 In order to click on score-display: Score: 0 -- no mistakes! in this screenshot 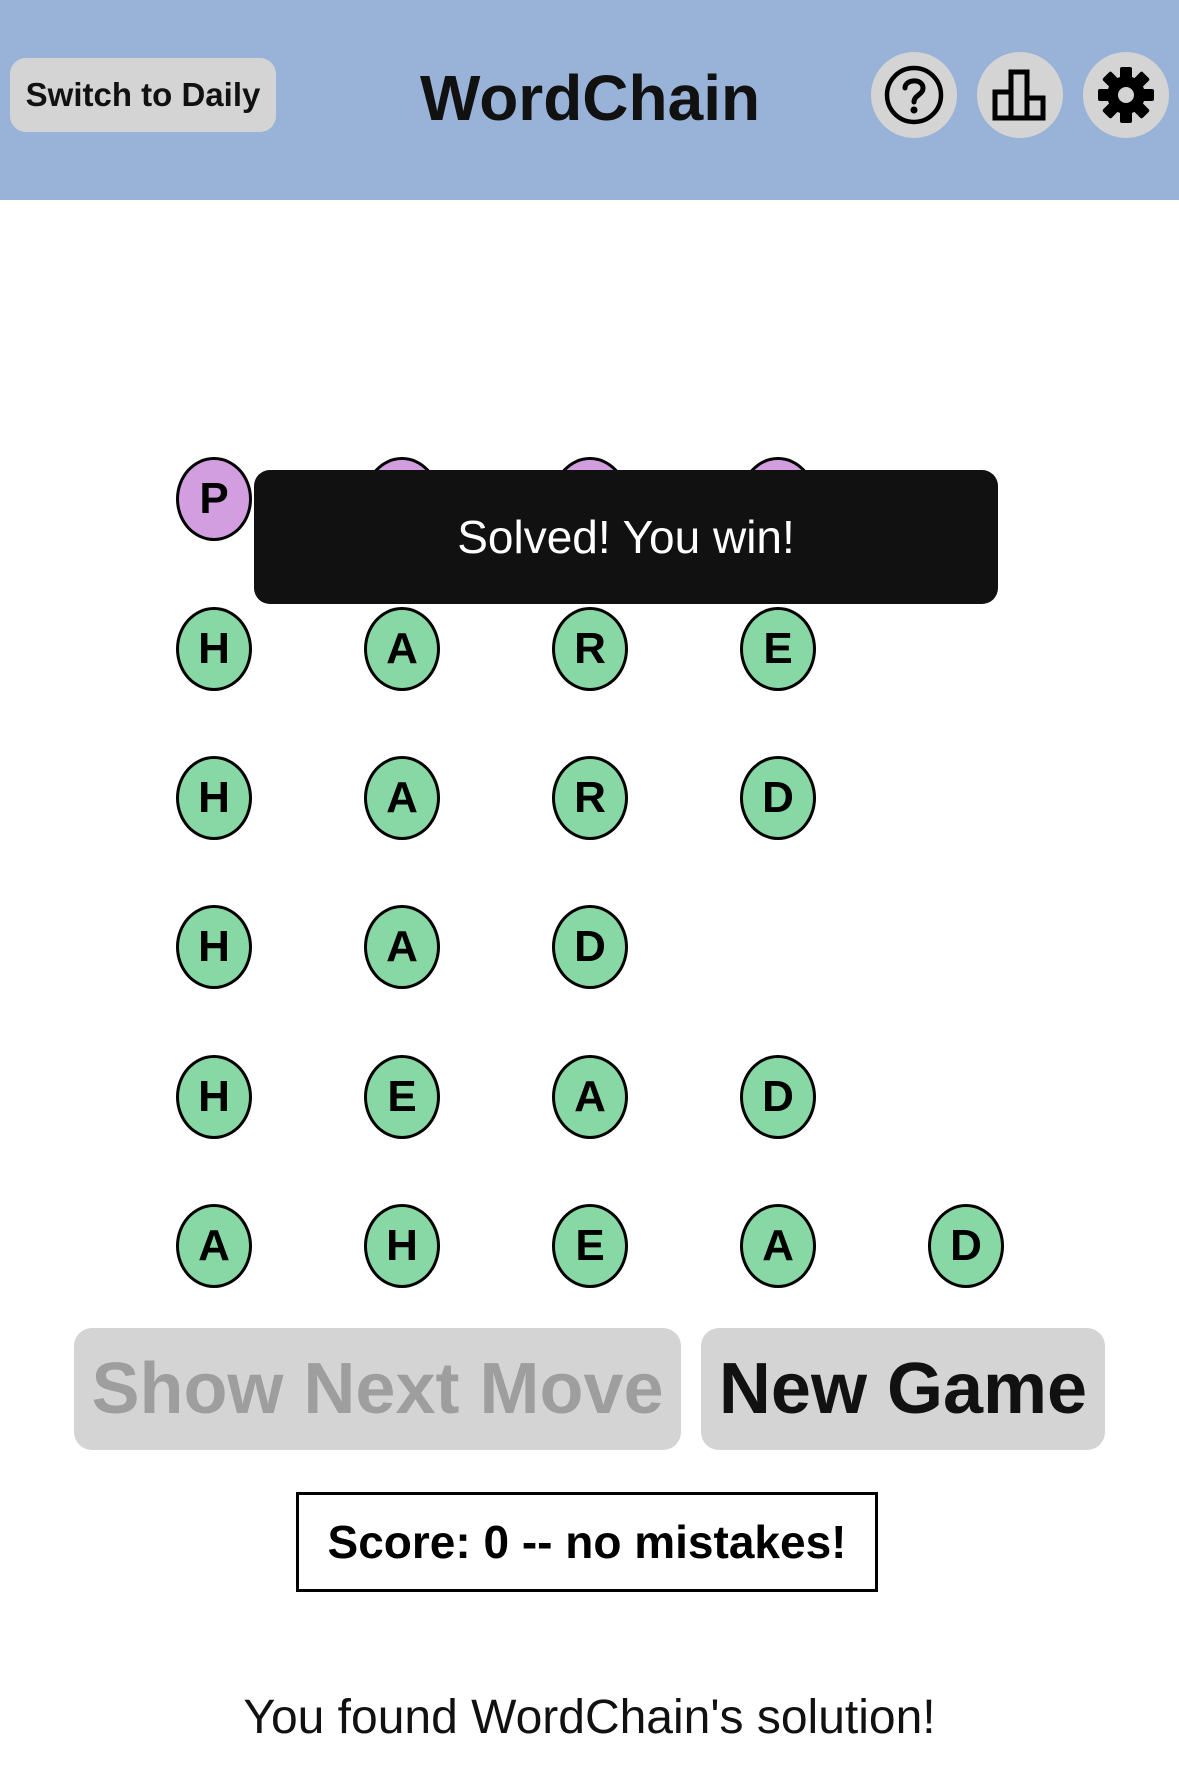, I will do `click(587, 1542)`.